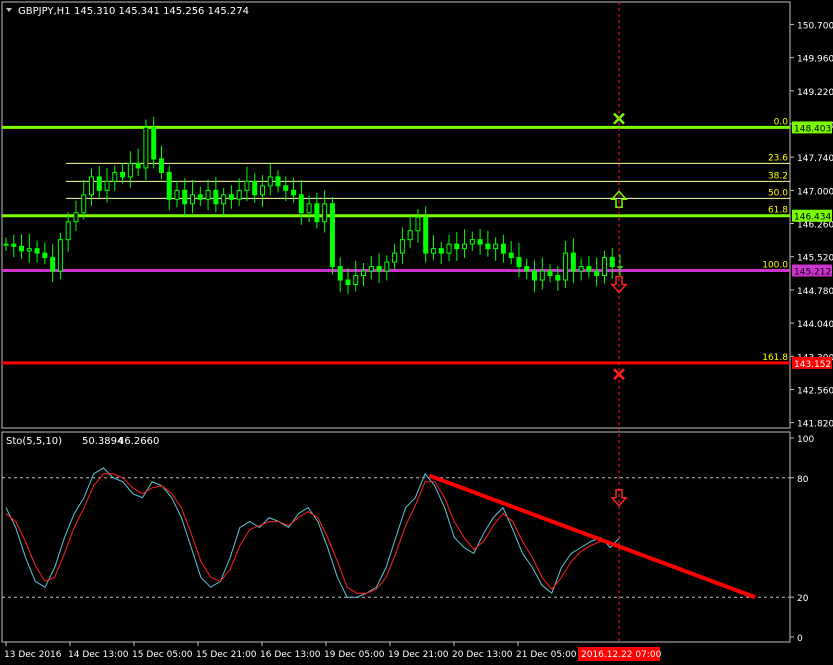 The image size is (833, 665). Describe the element at coordinates (621, 655) in the screenshot. I see `current-time-tag-label: 2016.12.22 07:00` at that location.